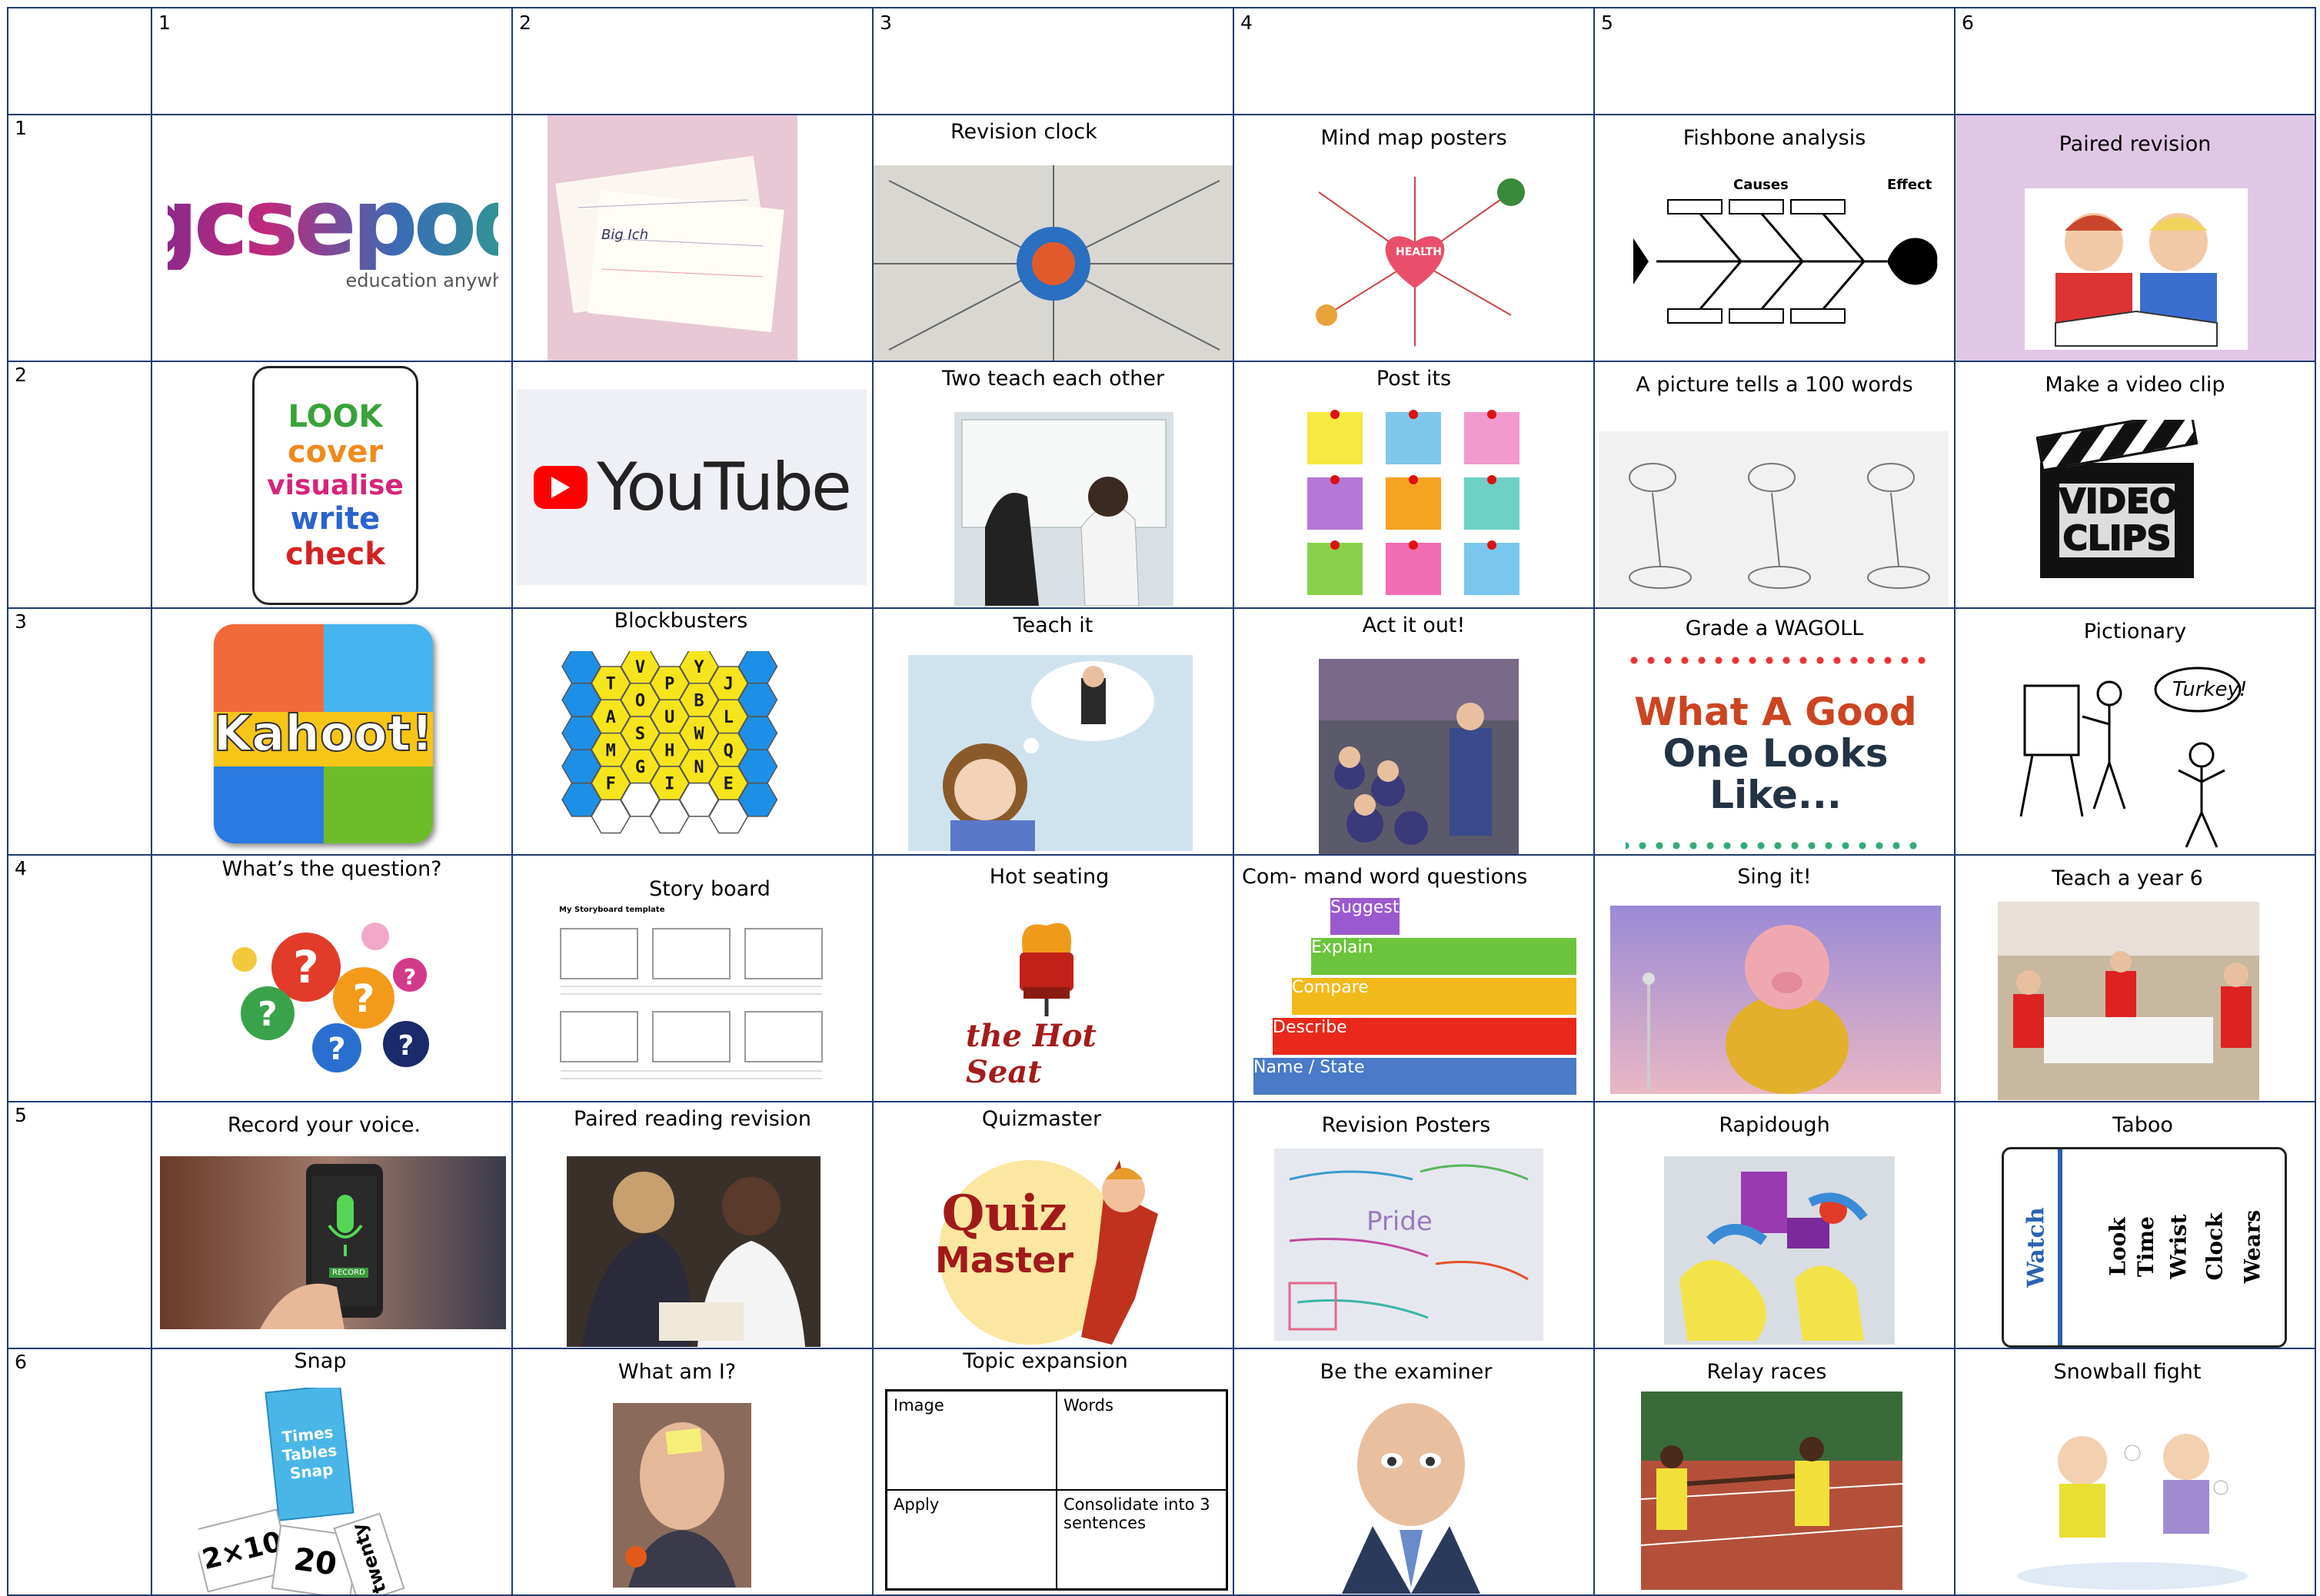 The width and height of the screenshot is (2320, 1596). I want to click on hex-letter: H, so click(669, 750).